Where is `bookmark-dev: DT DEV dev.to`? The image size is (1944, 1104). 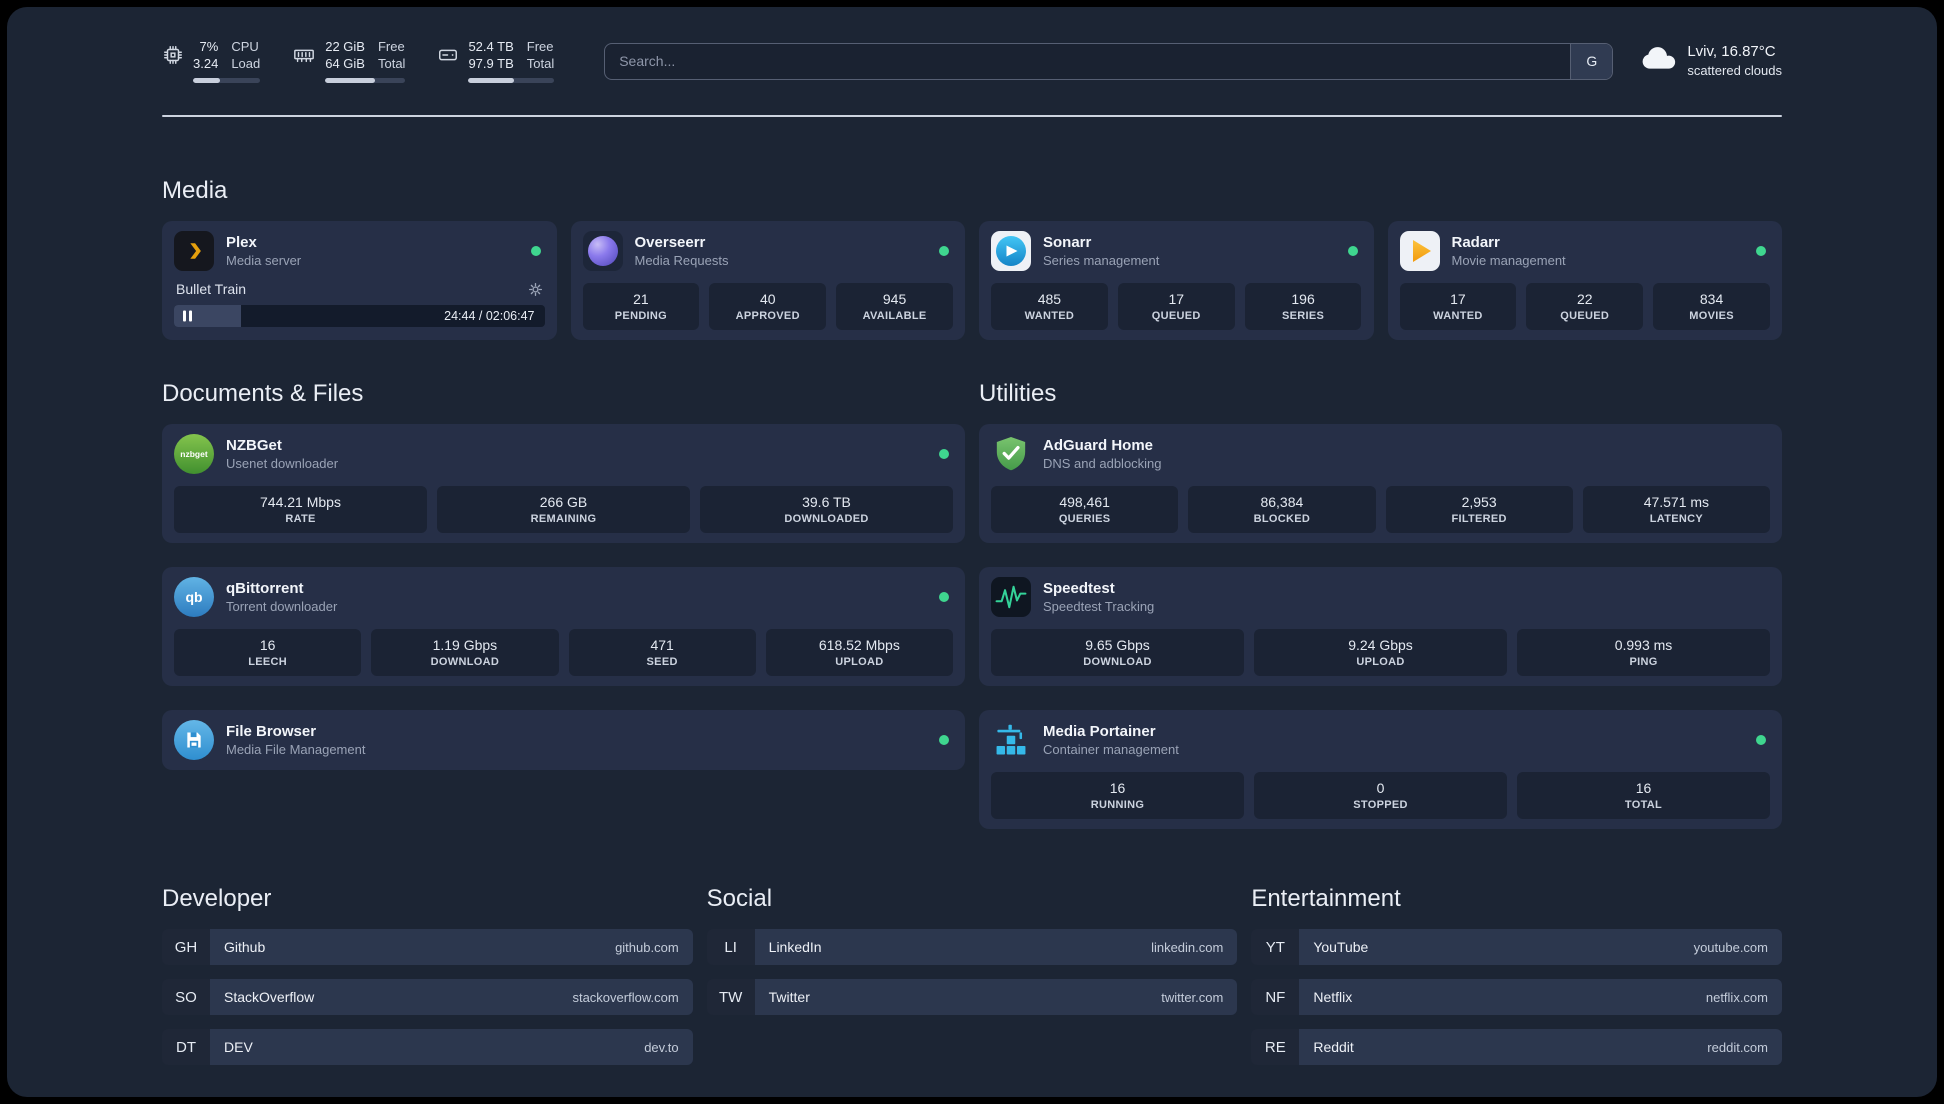
bookmark-dev: DT DEV dev.to is located at coordinates (427, 1047).